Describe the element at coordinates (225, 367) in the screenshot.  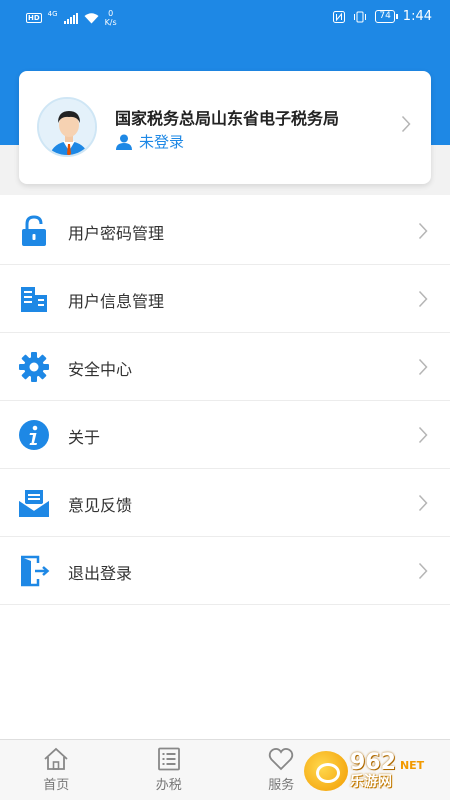
I see `menu-item-security-center: 安全中心` at that location.